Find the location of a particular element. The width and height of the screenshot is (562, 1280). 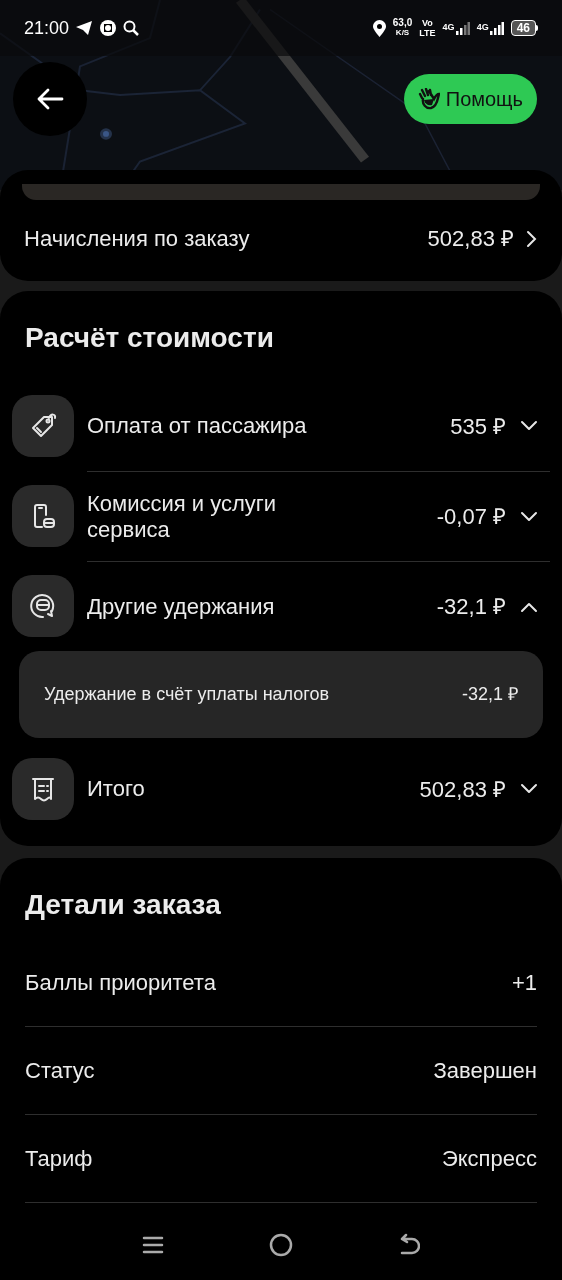

clock-time: 21:00 is located at coordinates (47, 28).